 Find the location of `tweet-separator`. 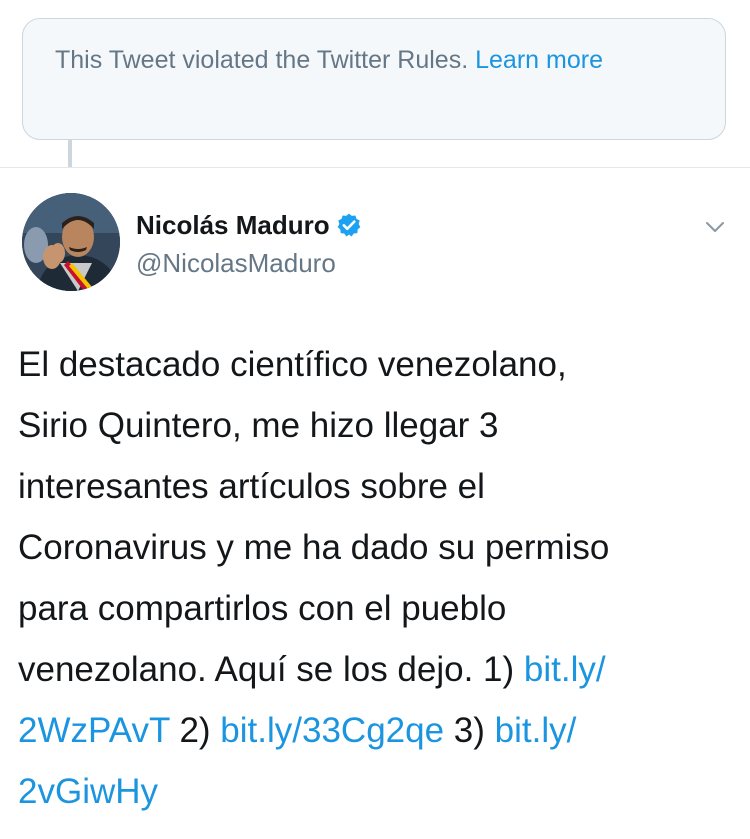

tweet-separator is located at coordinates (375, 167).